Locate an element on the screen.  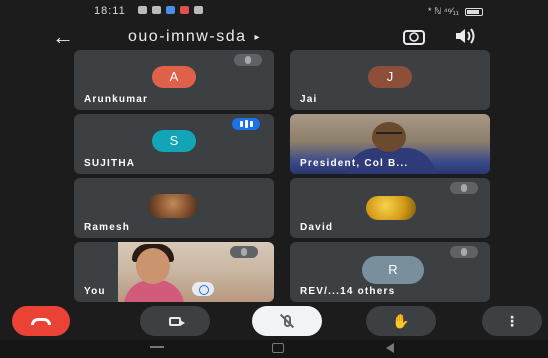
participant-tile-arunkumar: A Arunkumar is located at coordinates (174, 80).